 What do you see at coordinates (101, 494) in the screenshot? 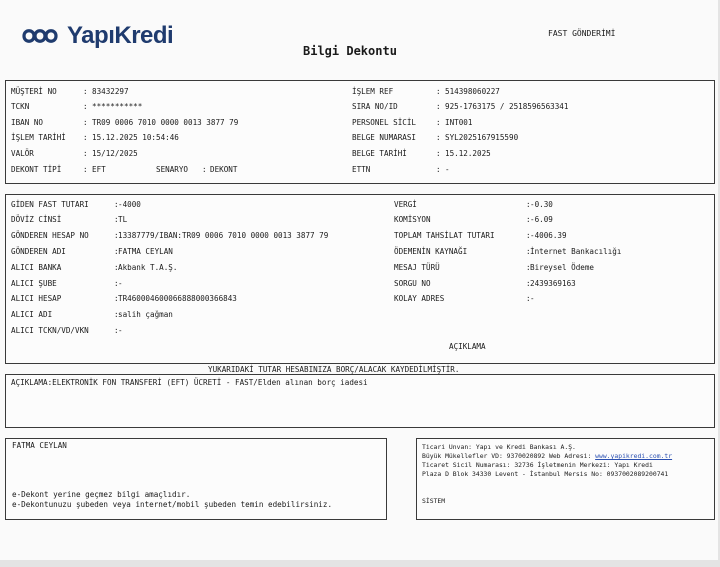
I see `footer-note-1: e-Dekont yerine geçmez bilgi amaçlıdır.` at bounding box center [101, 494].